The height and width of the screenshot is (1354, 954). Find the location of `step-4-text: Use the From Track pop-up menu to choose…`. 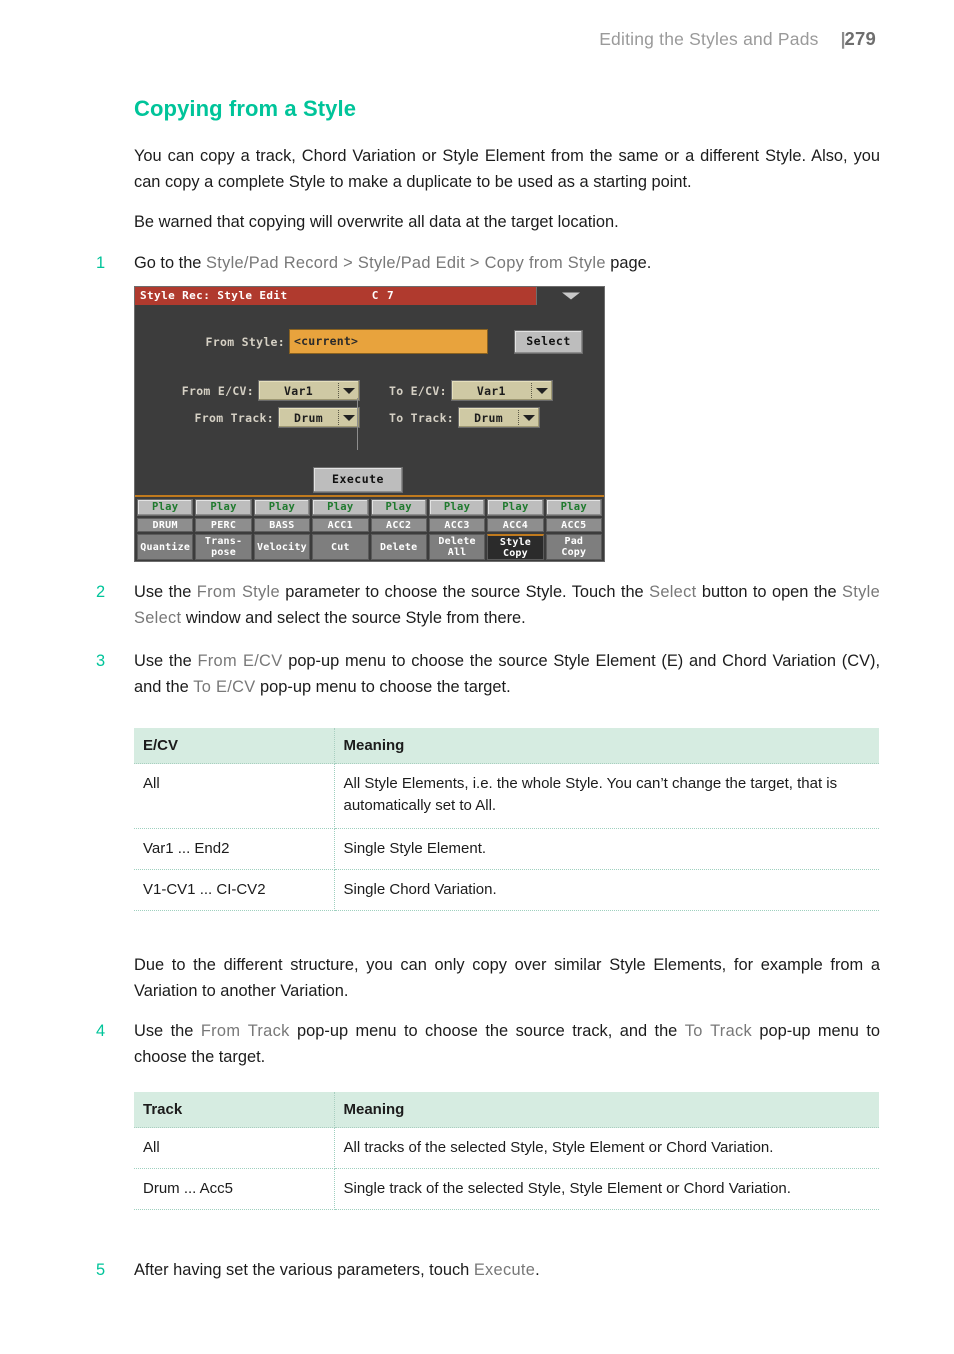

step-4-text: Use the From Track pop-up menu to choose… is located at coordinates (507, 1044).